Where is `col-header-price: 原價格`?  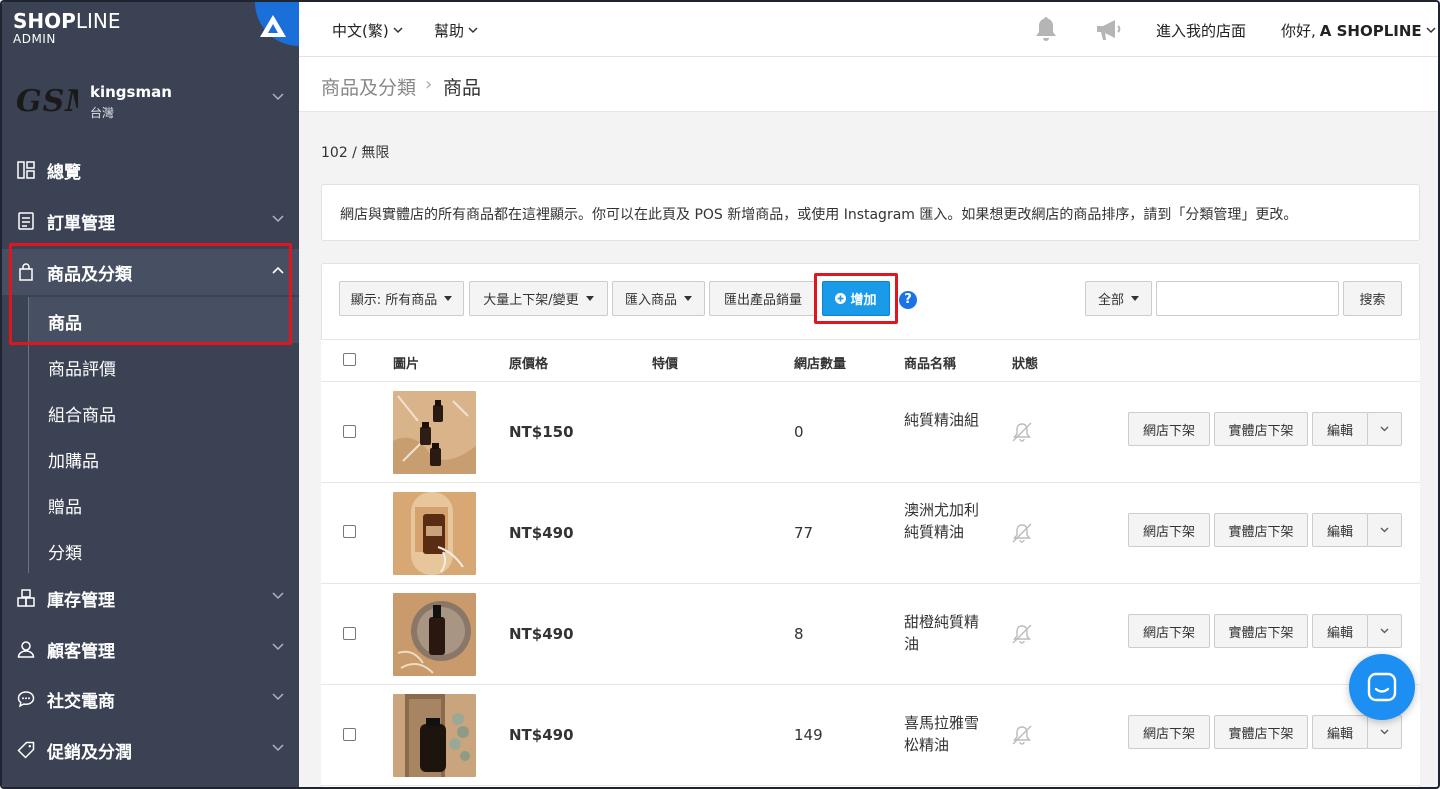 col-header-price: 原價格 is located at coordinates (529, 364).